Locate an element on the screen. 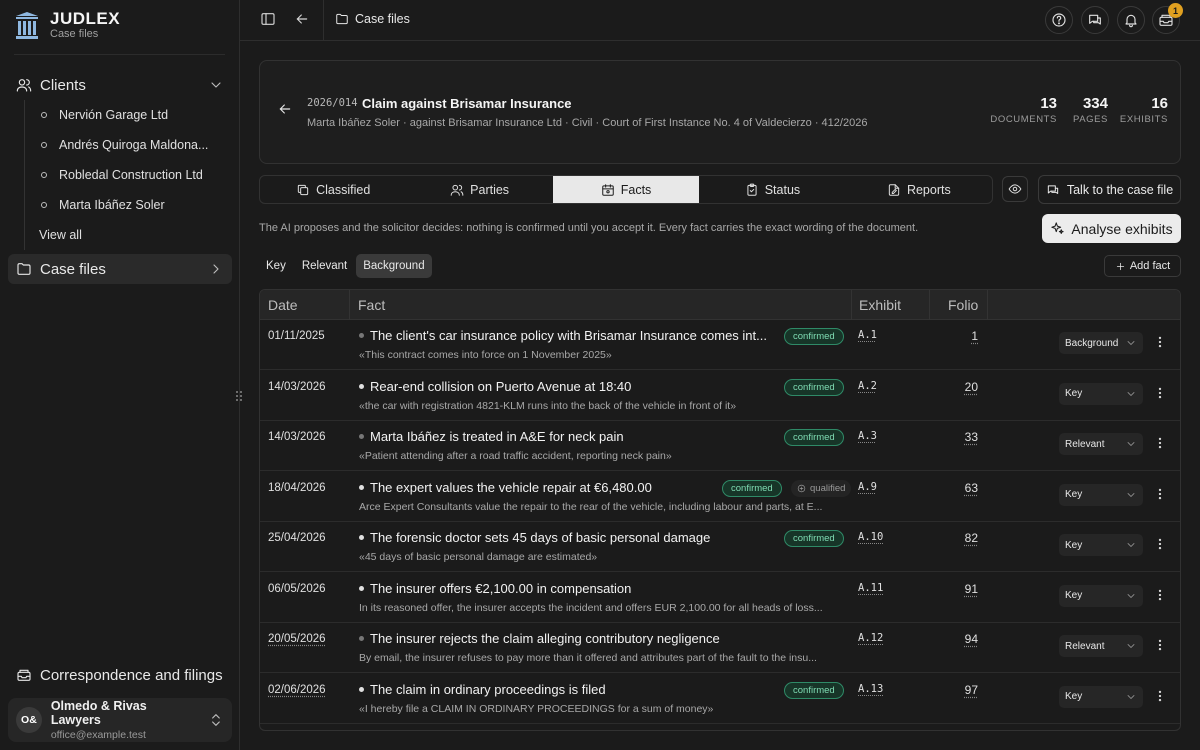 The image size is (1200, 750). client-item: Marta Ibáñez Soler is located at coordinates (124, 205).